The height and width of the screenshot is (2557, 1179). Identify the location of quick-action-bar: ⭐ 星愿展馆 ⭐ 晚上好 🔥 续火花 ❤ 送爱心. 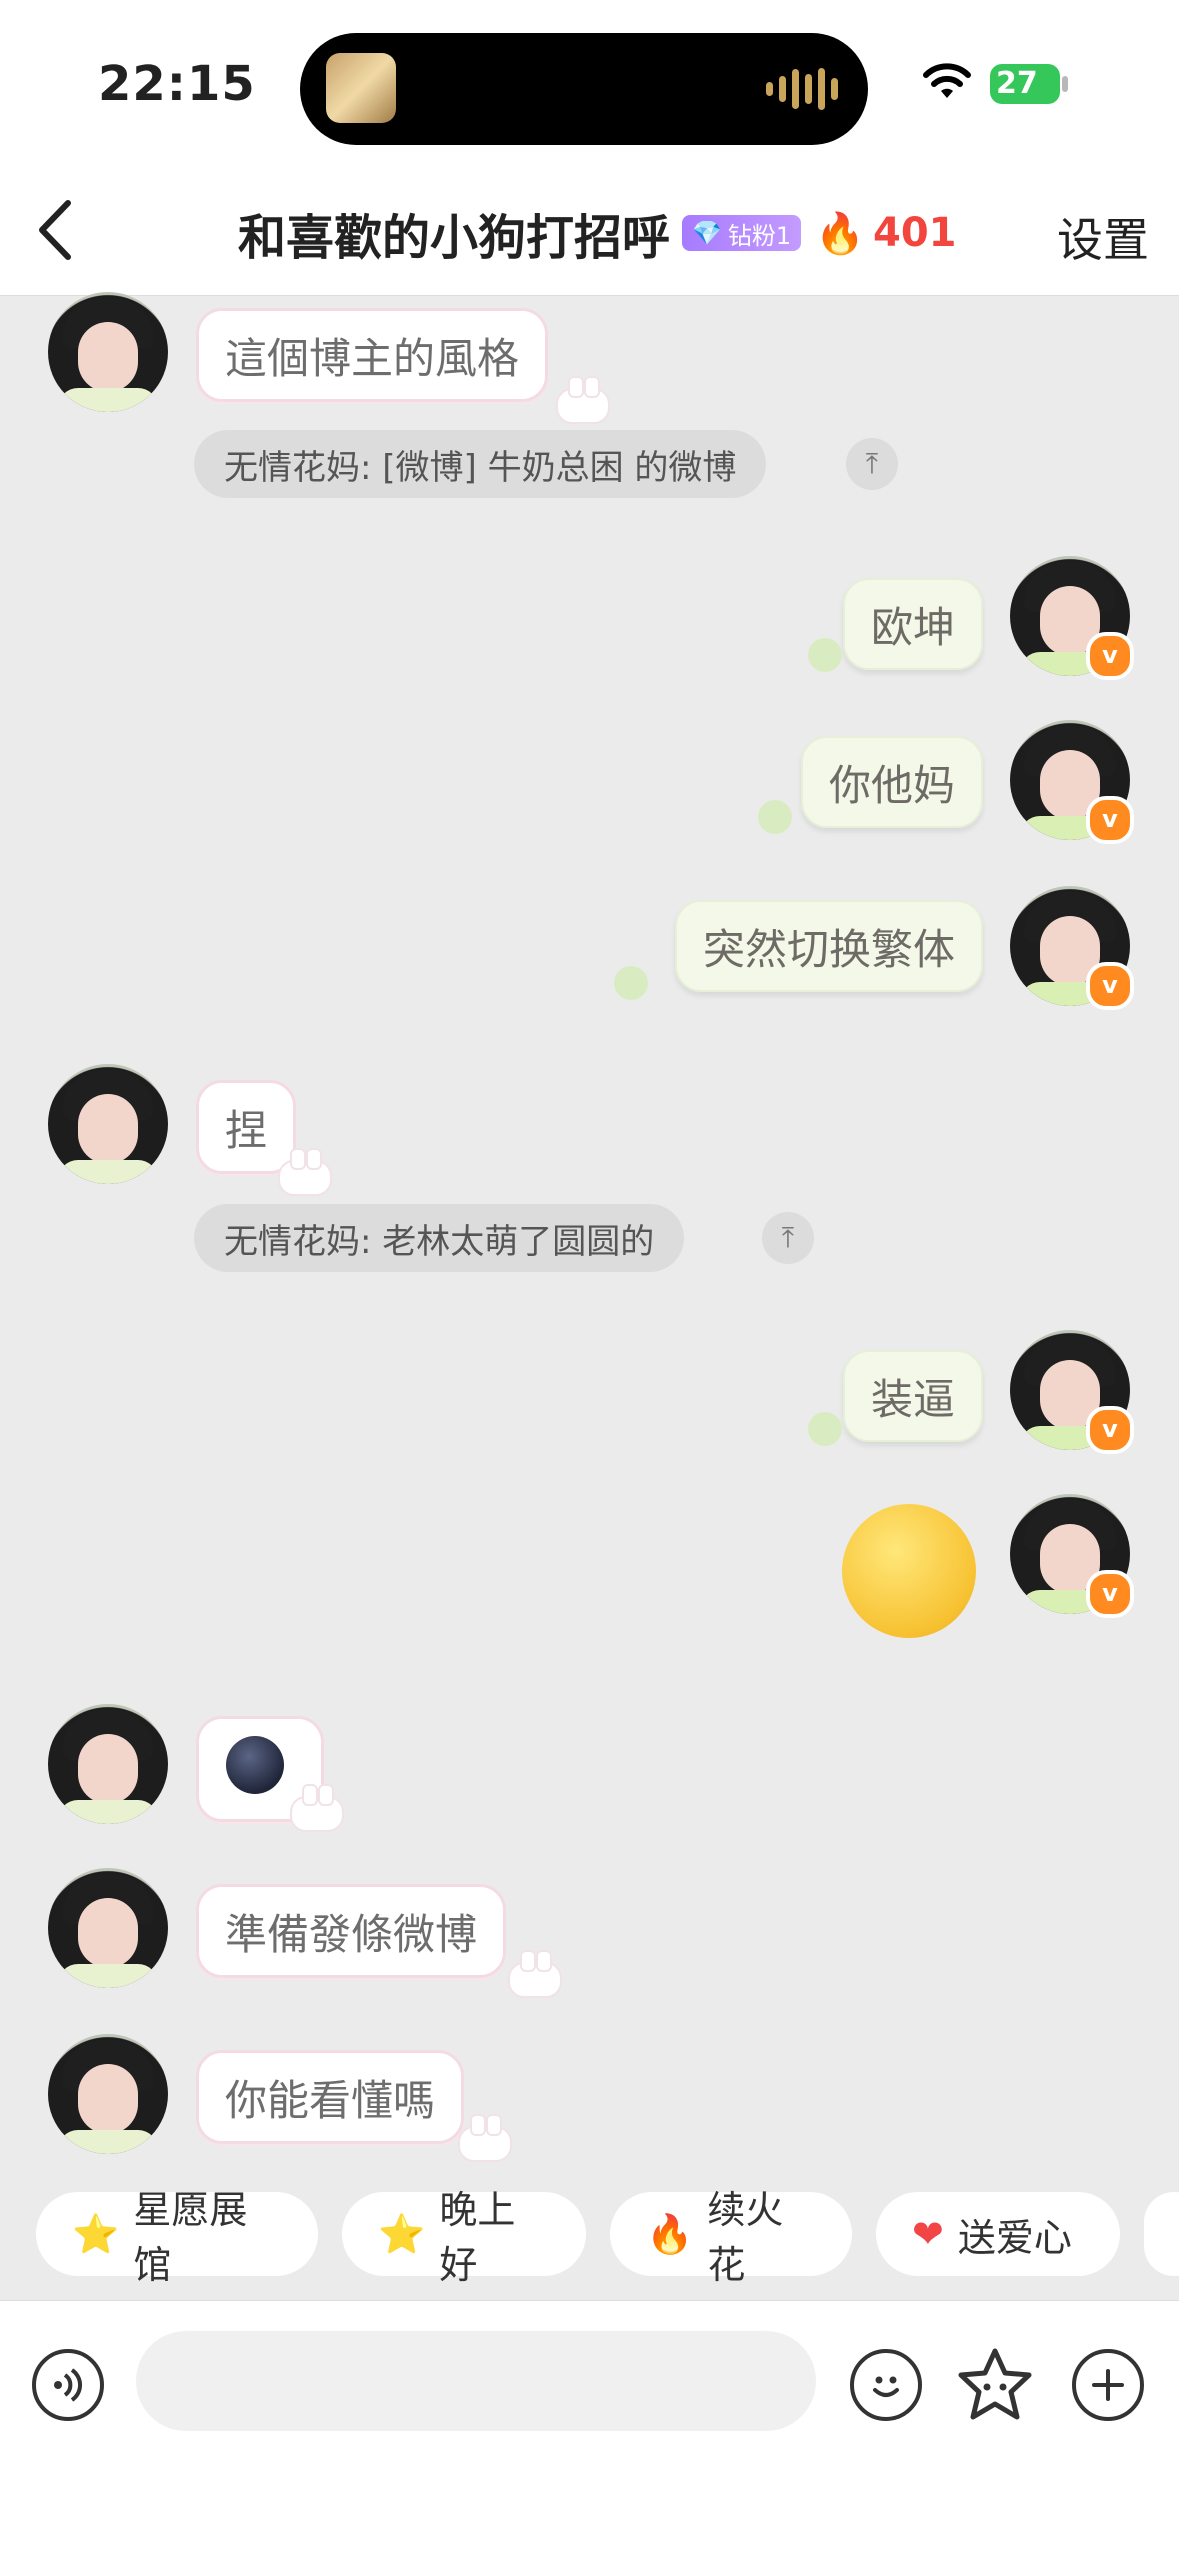
(589, 2237).